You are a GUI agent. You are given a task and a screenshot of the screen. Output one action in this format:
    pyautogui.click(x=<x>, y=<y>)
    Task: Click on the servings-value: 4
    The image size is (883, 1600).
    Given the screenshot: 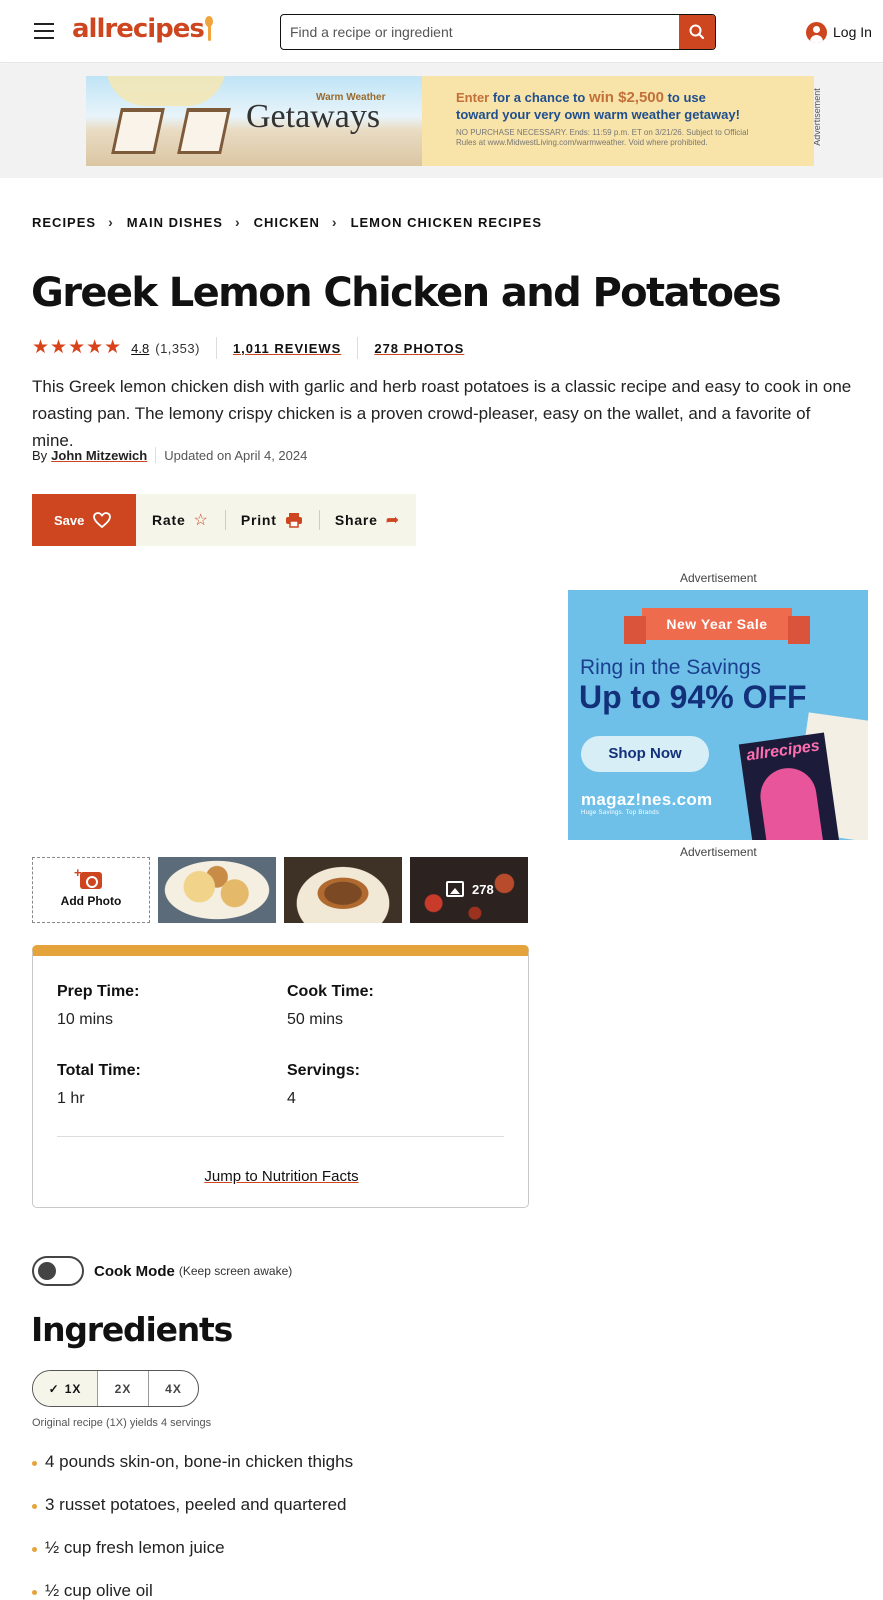 What is the action you would take?
    pyautogui.click(x=291, y=1098)
    